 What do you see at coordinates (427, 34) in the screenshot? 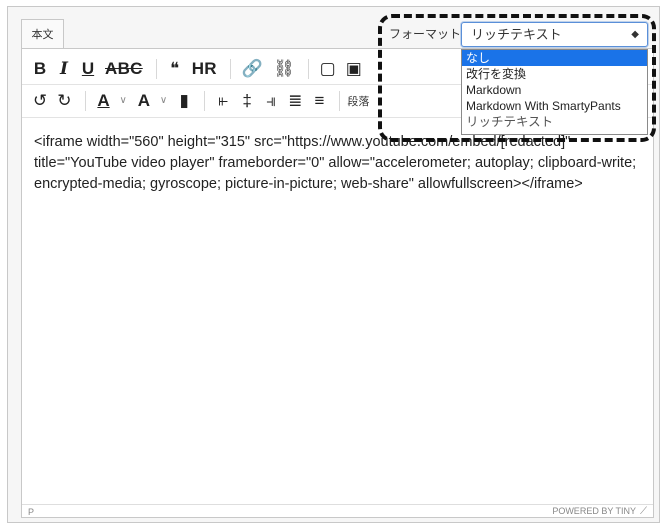
I see `format-label: フォーマット:` at bounding box center [427, 34].